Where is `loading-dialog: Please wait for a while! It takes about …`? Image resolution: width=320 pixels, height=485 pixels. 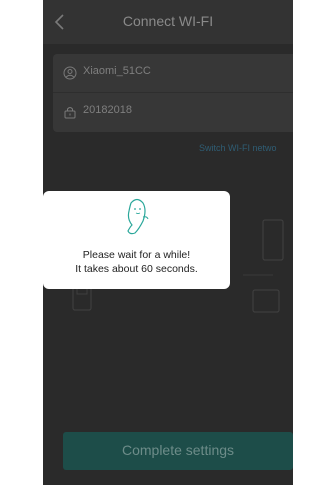
loading-dialog: Please wait for a while! It takes about … is located at coordinates (136, 240).